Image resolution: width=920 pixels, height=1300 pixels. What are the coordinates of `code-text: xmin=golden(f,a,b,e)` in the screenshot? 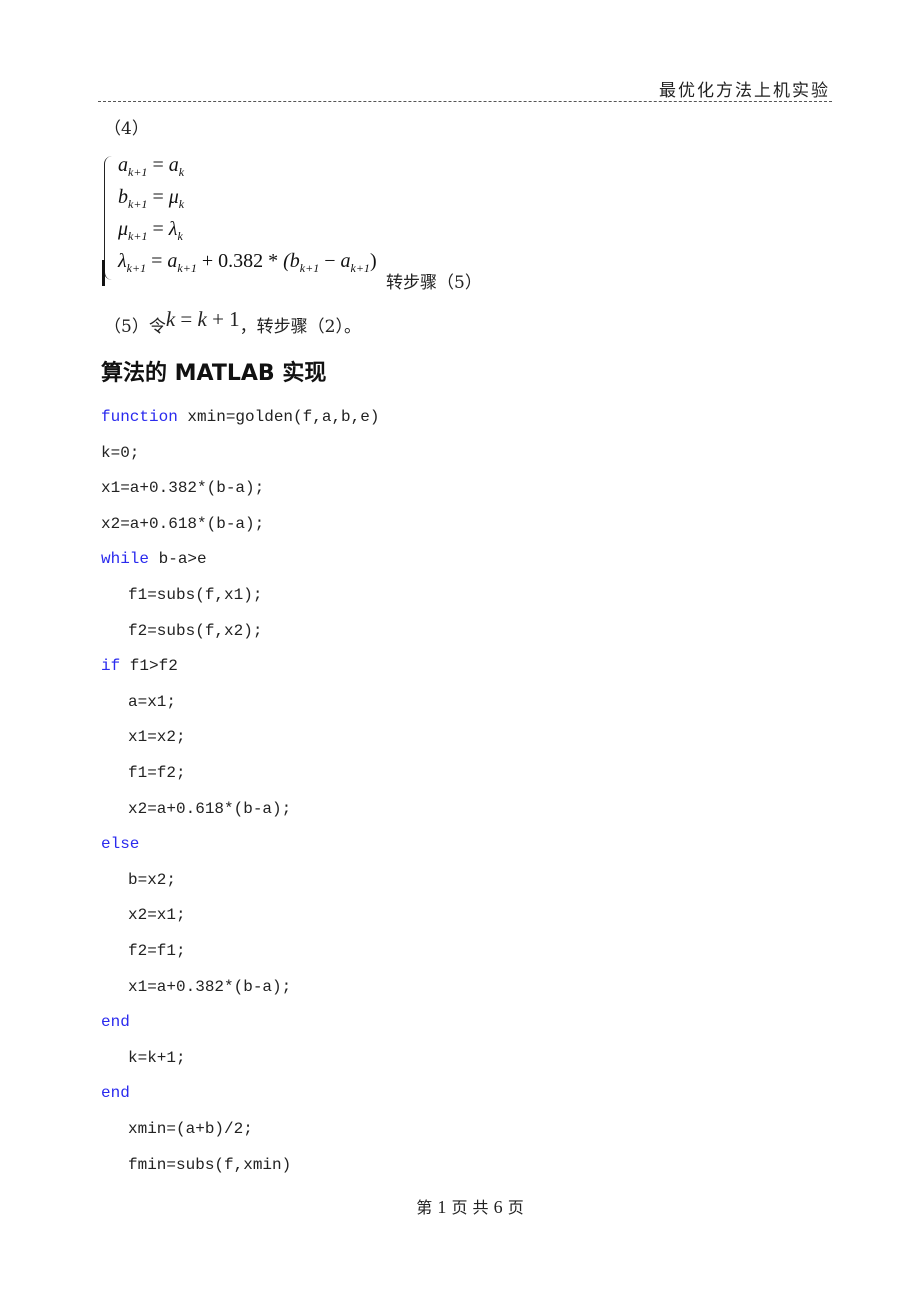 It's located at (278, 417).